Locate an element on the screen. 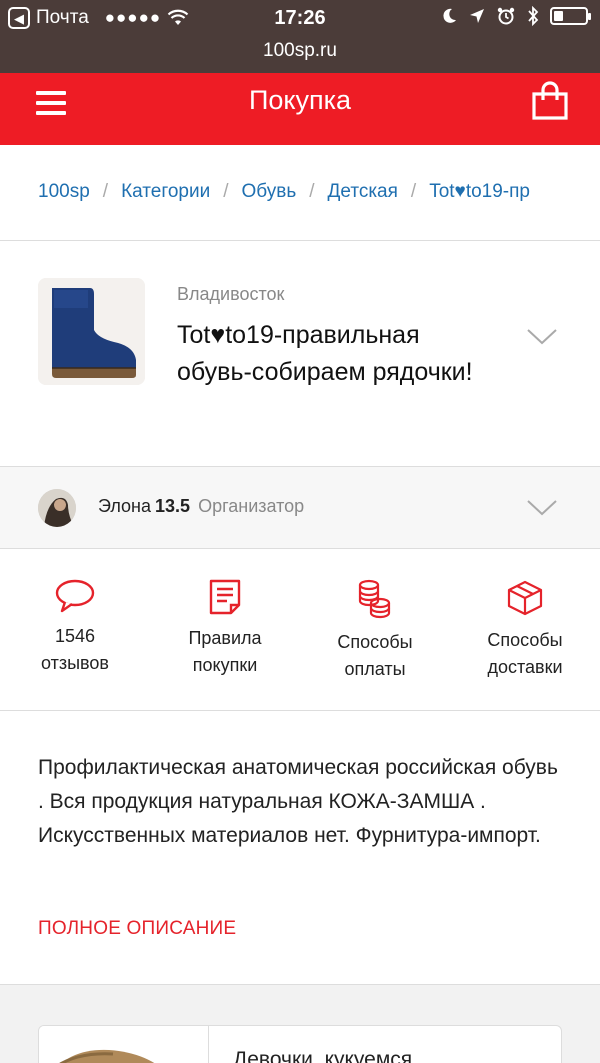  coins-icon is located at coordinates (374, 599).